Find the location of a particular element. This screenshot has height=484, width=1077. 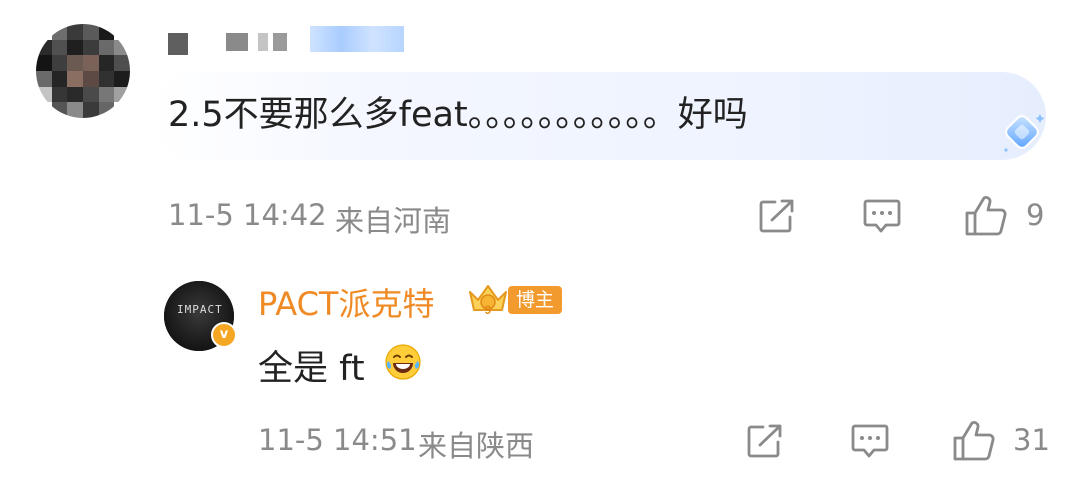

reply-location: 来自陕西 is located at coordinates (476, 446).